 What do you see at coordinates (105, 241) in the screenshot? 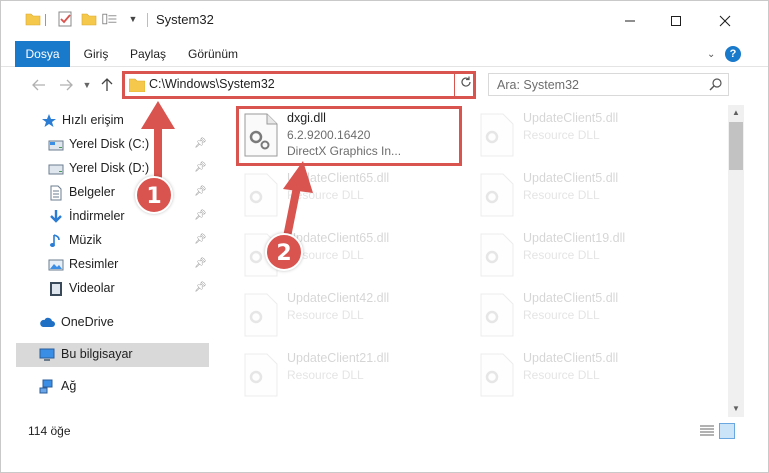
I see `sidebar-item-music: Müzik 📌︎` at bounding box center [105, 241].